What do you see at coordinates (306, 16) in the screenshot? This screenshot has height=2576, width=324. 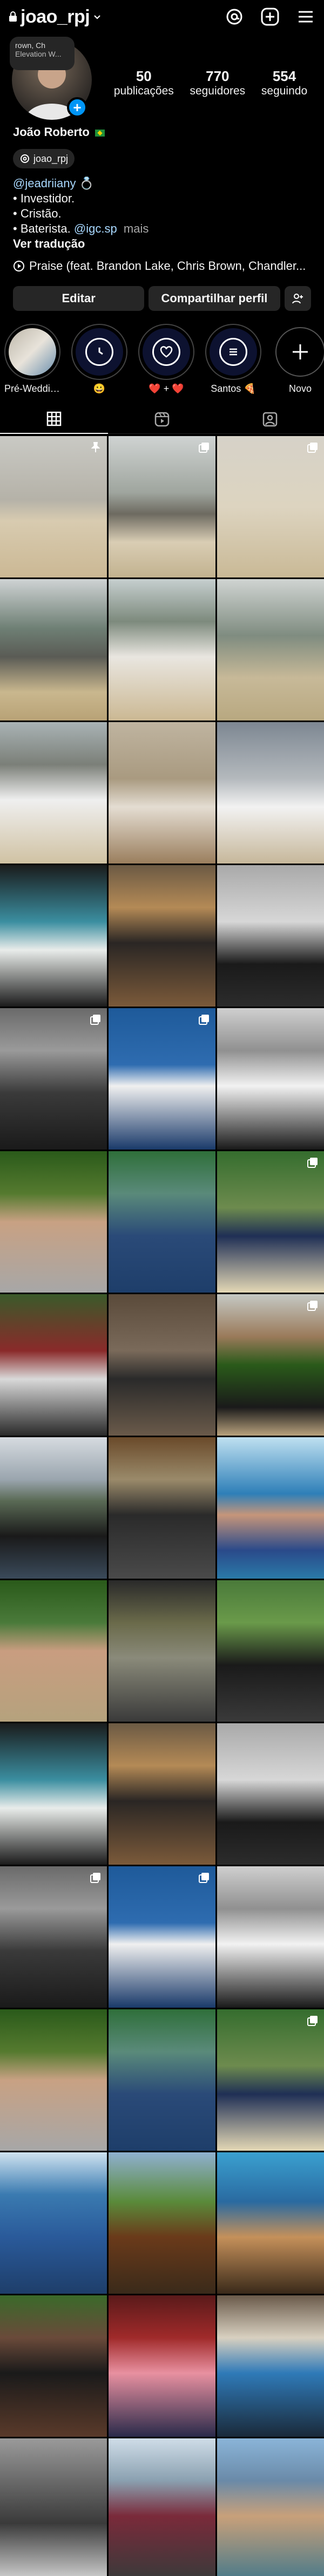 I see `menu-icon` at bounding box center [306, 16].